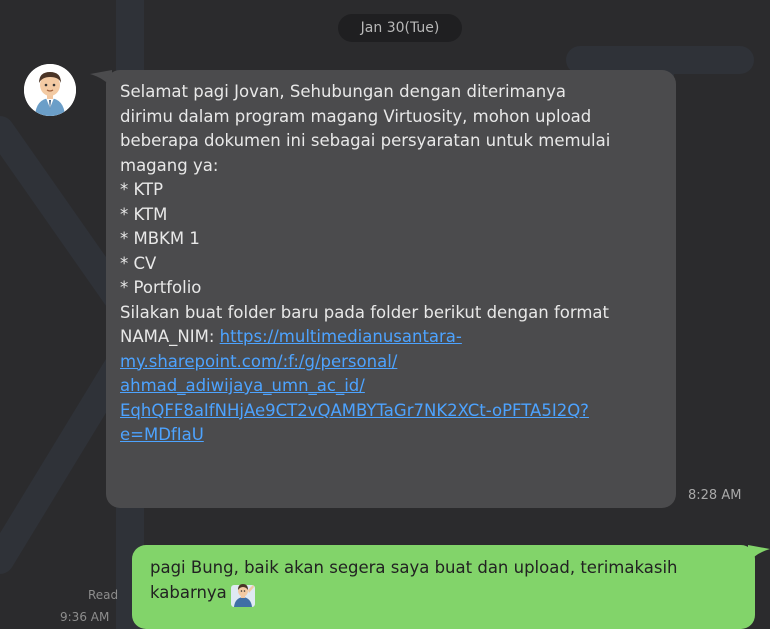 This screenshot has height=629, width=770. Describe the element at coordinates (715, 495) in the screenshot. I see `incoming-timestamp: 8:28 AM` at that location.